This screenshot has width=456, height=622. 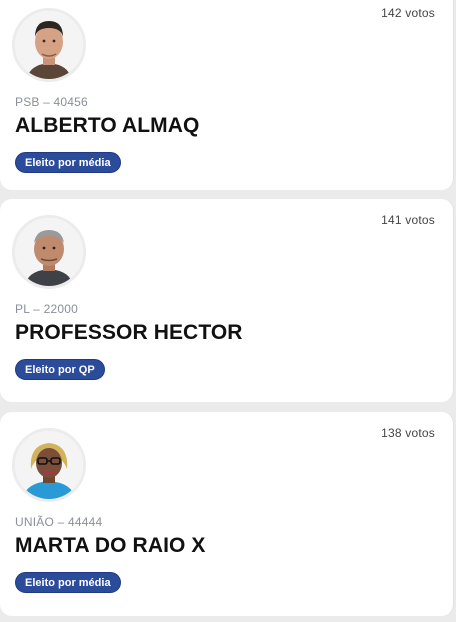 I want to click on candidate-name: ALBERTO ALMAQ, so click(x=107, y=125).